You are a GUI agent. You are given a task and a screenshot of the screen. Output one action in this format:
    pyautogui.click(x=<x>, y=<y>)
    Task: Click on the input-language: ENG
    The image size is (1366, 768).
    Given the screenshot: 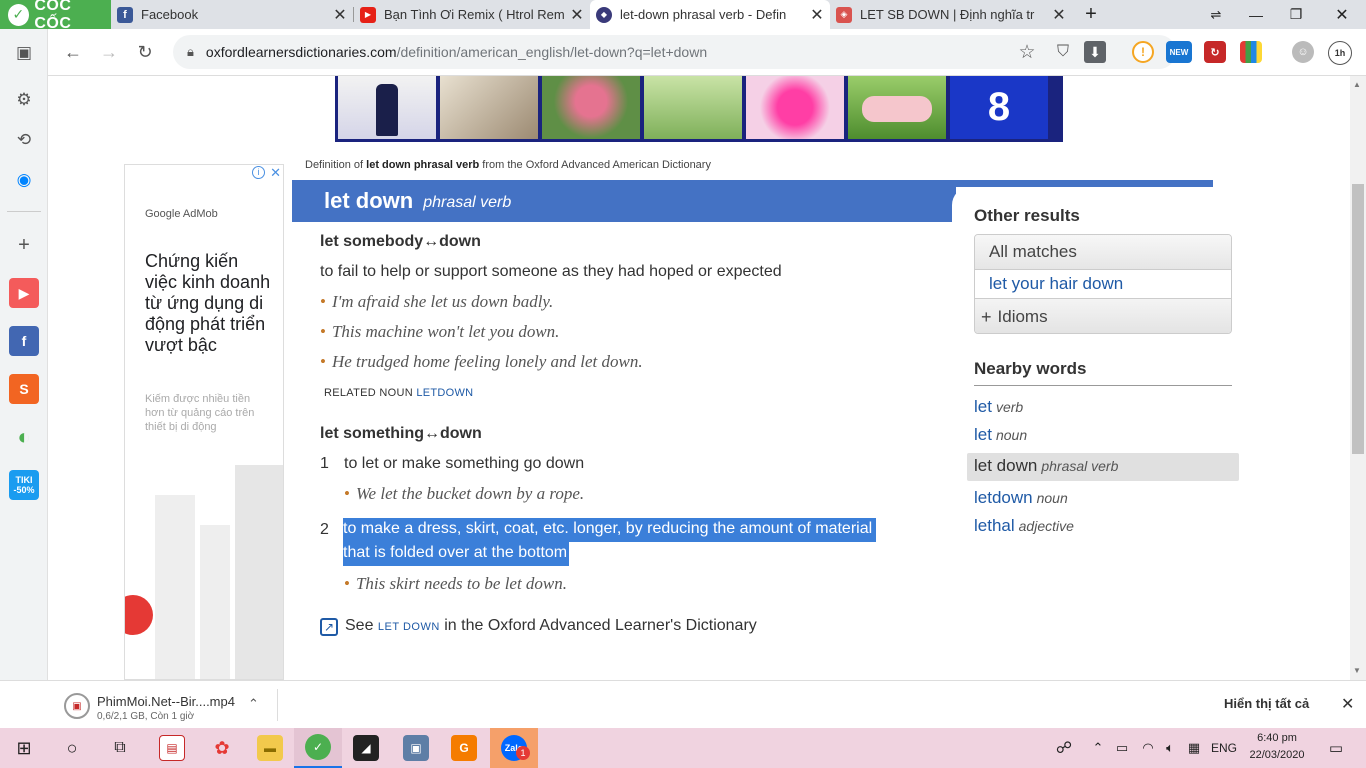 What is the action you would take?
    pyautogui.click(x=1224, y=748)
    